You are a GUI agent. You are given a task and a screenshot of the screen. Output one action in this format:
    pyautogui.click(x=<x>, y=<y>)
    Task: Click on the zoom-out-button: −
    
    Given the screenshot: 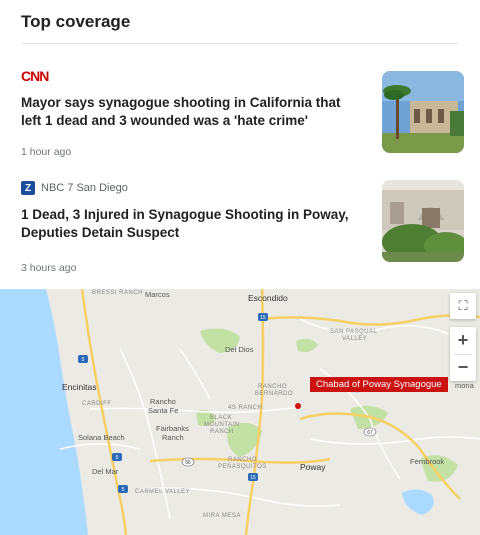 What is the action you would take?
    pyautogui.click(x=463, y=368)
    